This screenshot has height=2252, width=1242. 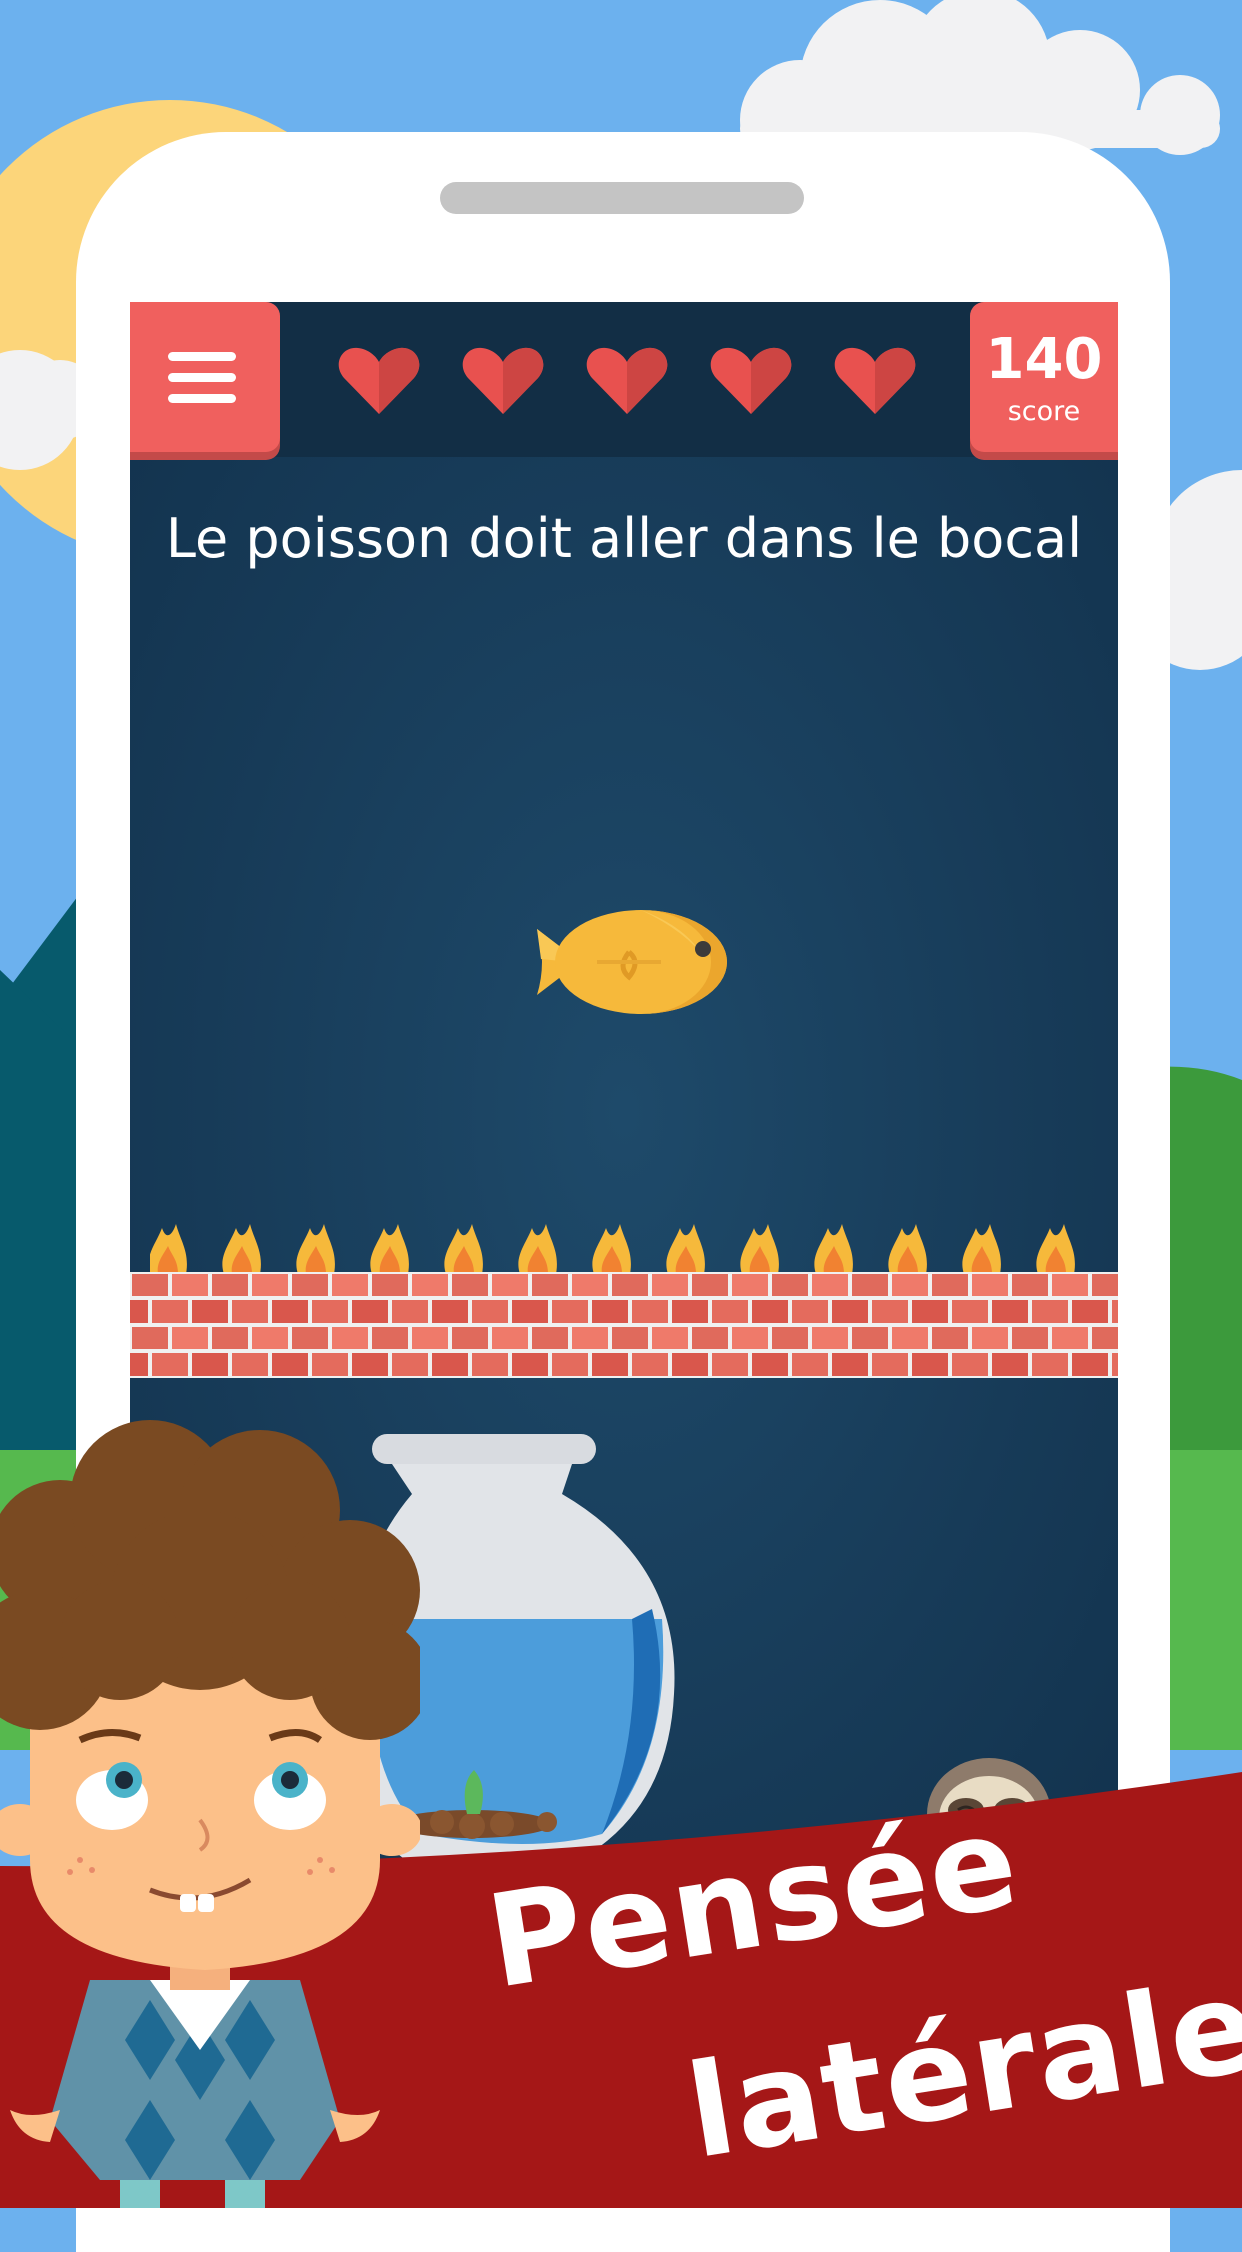 I want to click on kid-character, so click(x=210, y=1814).